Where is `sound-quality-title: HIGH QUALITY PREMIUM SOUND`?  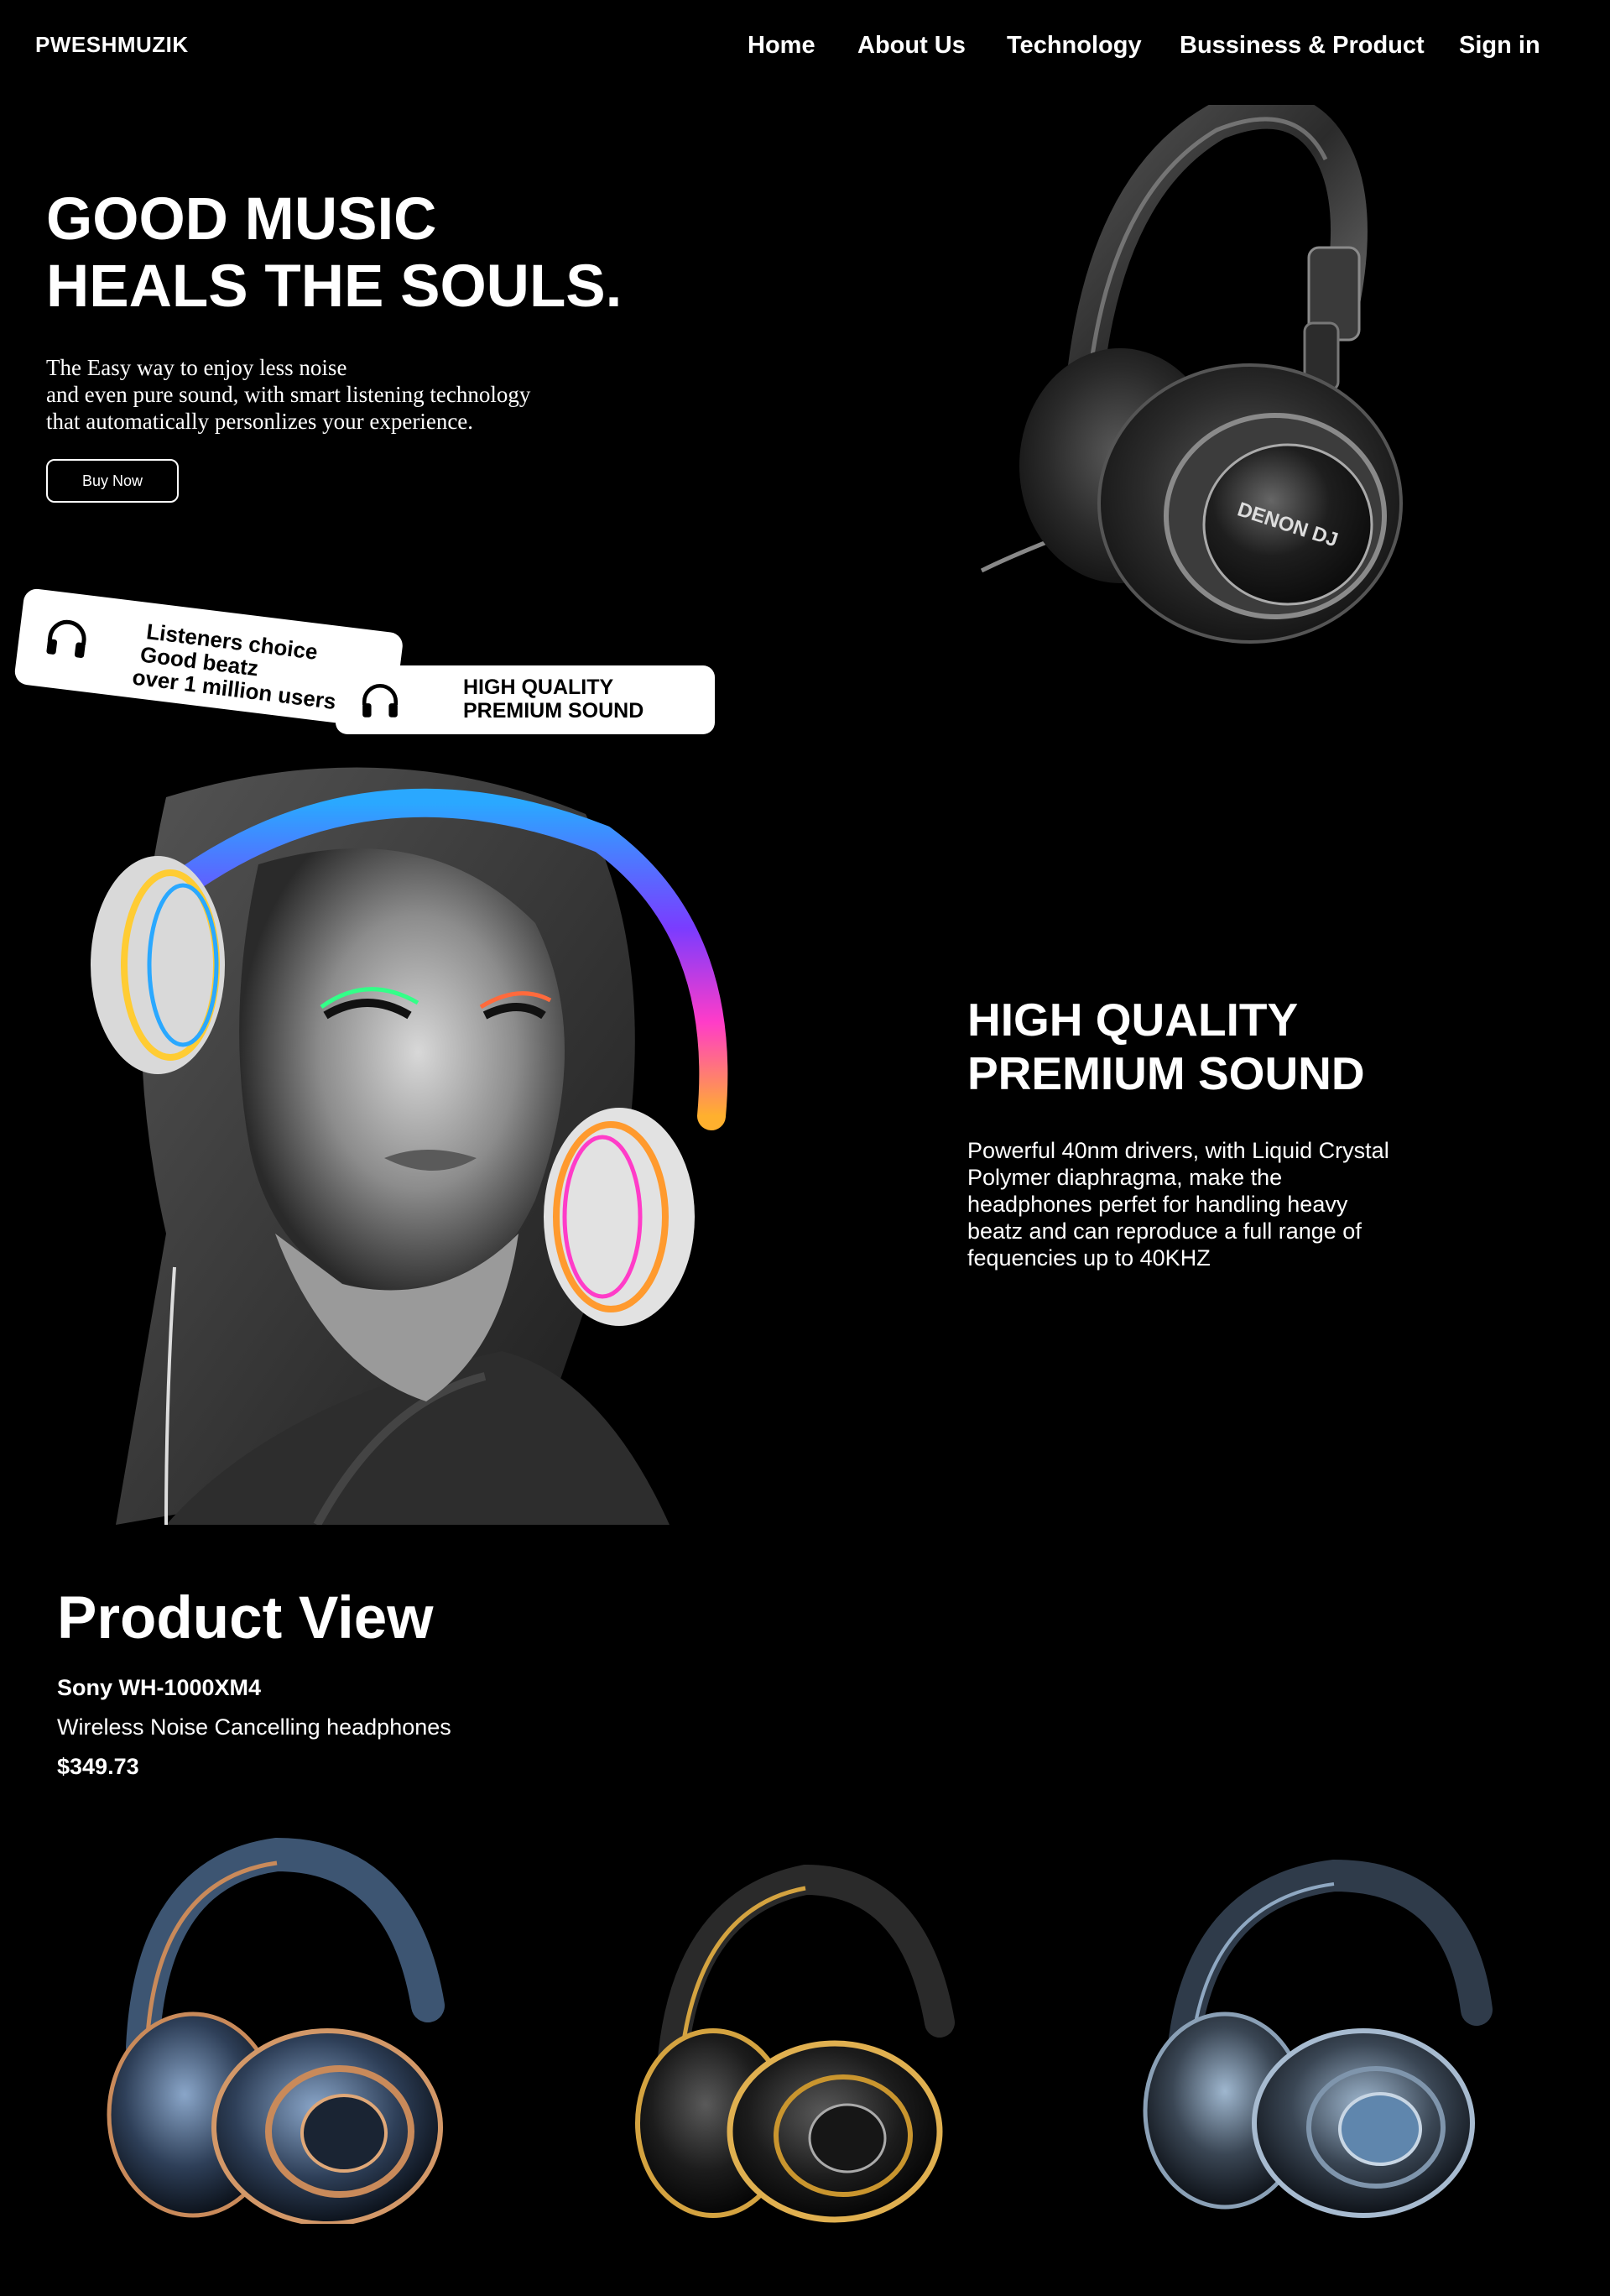
sound-quality-title: HIGH QUALITY PREMIUM SOUND is located at coordinates (1166, 1046).